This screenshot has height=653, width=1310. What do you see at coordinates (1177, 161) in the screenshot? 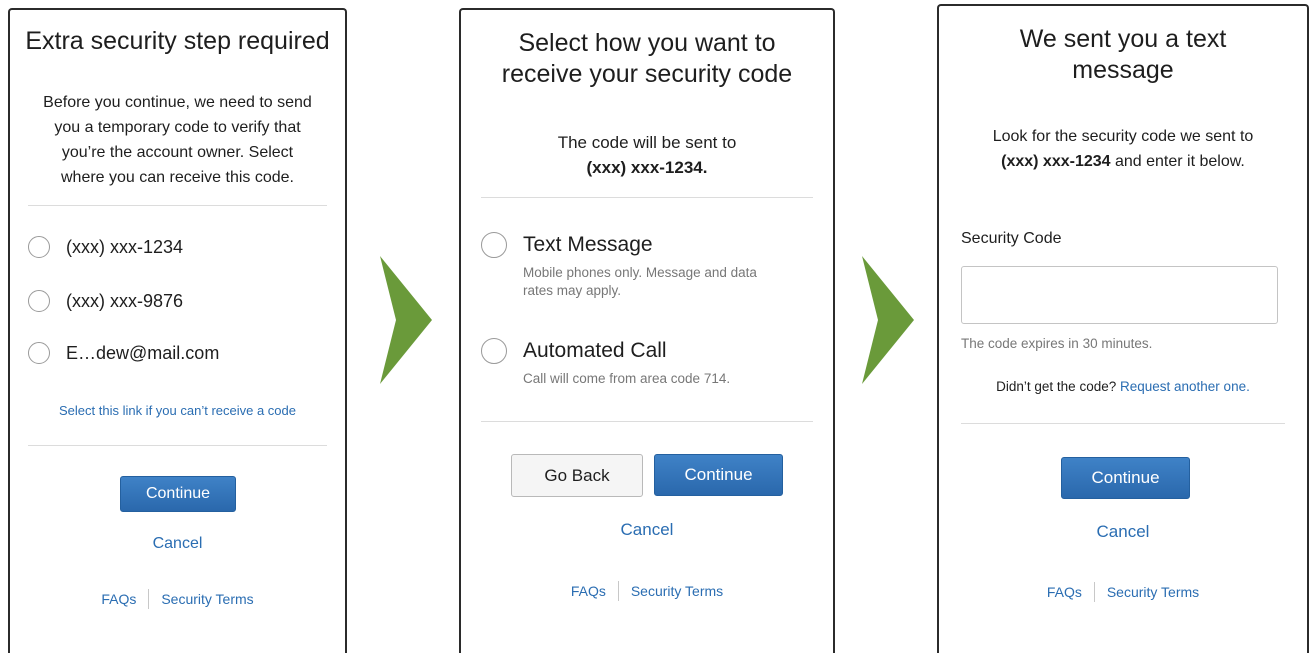
I see `instruction-line: and enter it below.` at bounding box center [1177, 161].